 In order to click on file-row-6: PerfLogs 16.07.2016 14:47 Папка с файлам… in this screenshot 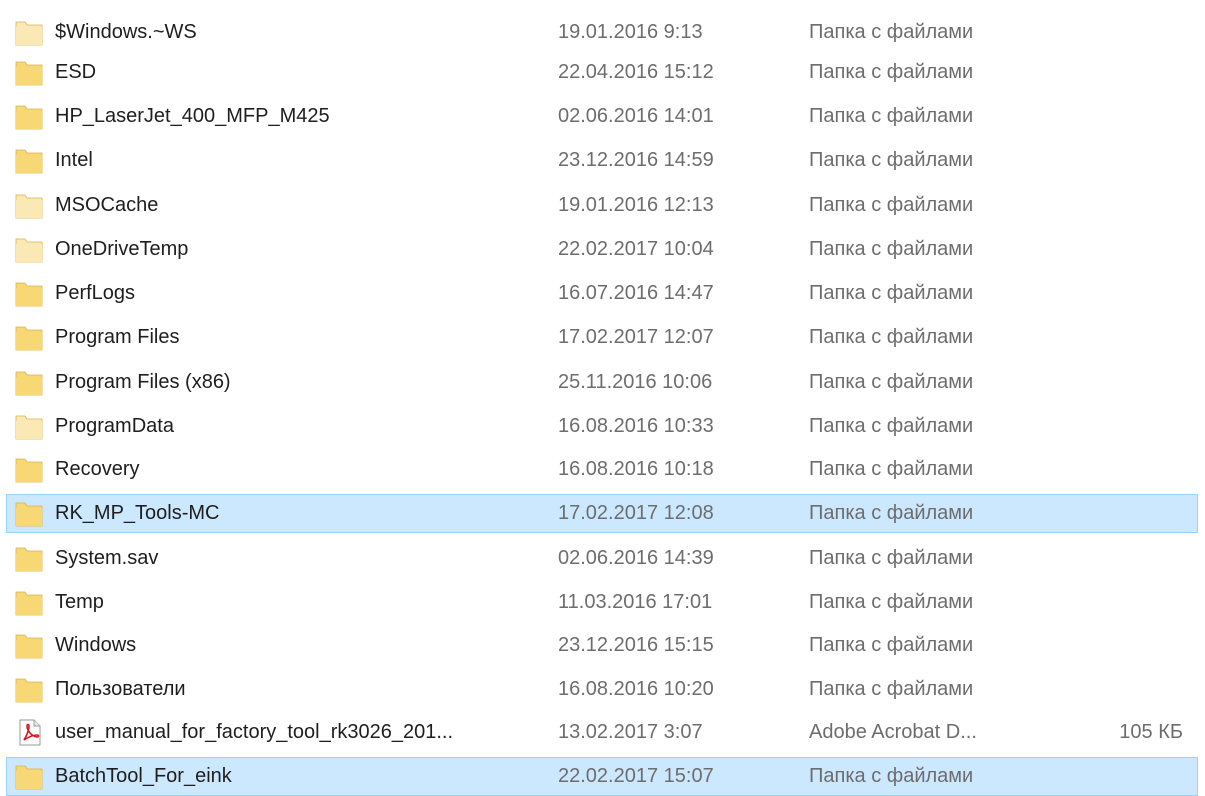, I will do `click(602, 293)`.